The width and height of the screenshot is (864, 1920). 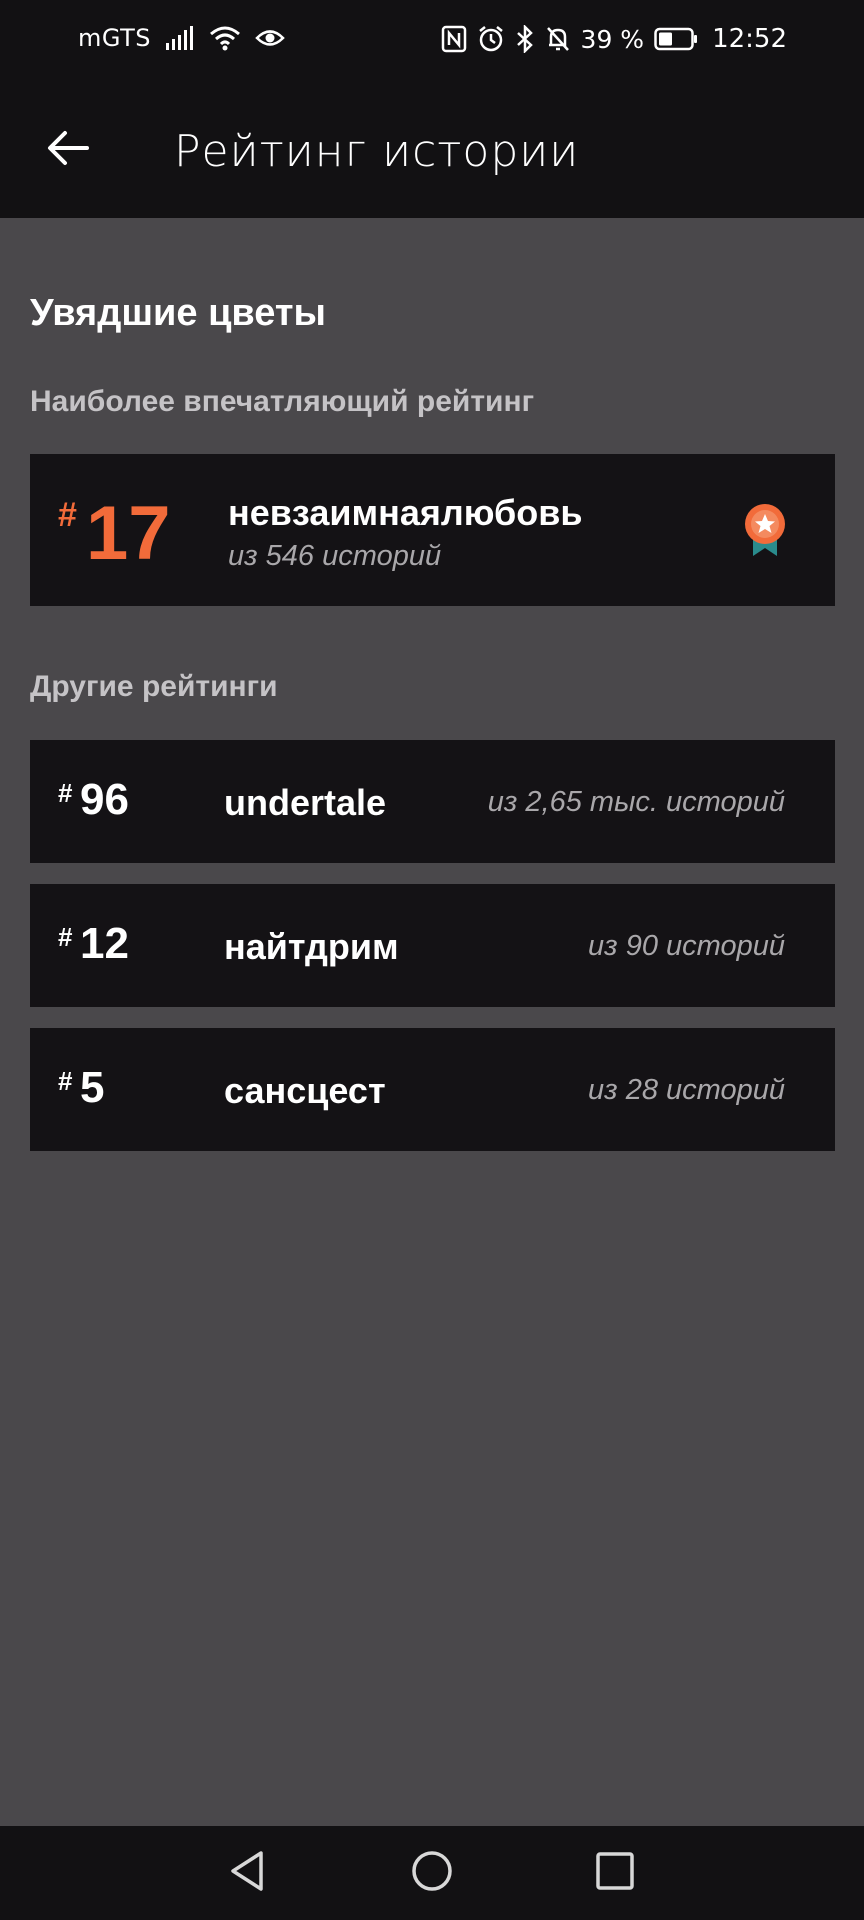 I want to click on alarm-icon, so click(x=491, y=39).